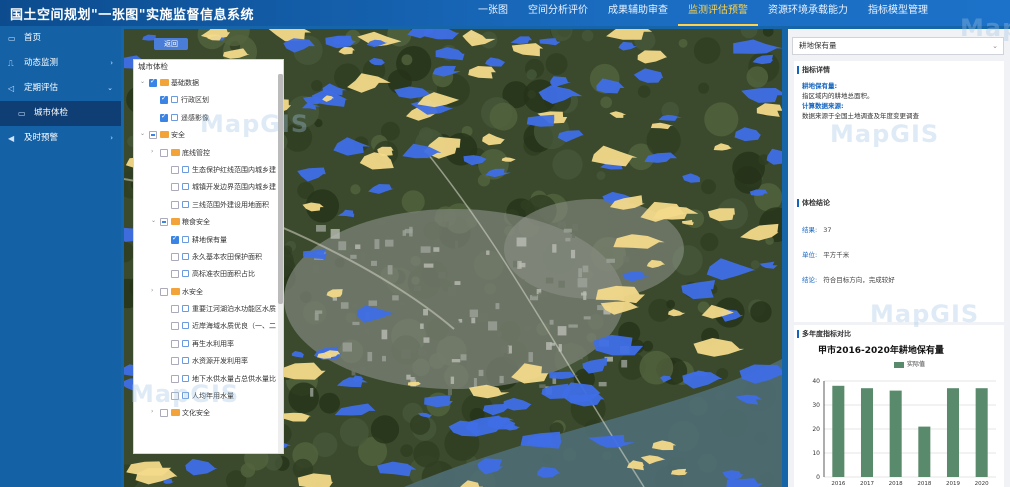 Image resolution: width=1010 pixels, height=487 pixels. I want to click on nav-item-4: 资源环境承载能力, so click(808, 13).